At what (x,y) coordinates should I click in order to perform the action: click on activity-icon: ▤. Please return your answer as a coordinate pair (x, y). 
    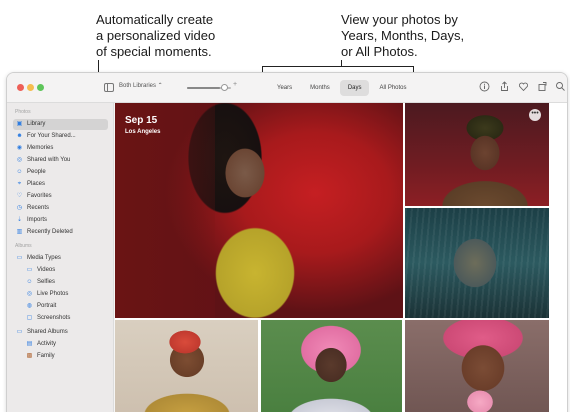
    Looking at the image, I should click on (29, 344).